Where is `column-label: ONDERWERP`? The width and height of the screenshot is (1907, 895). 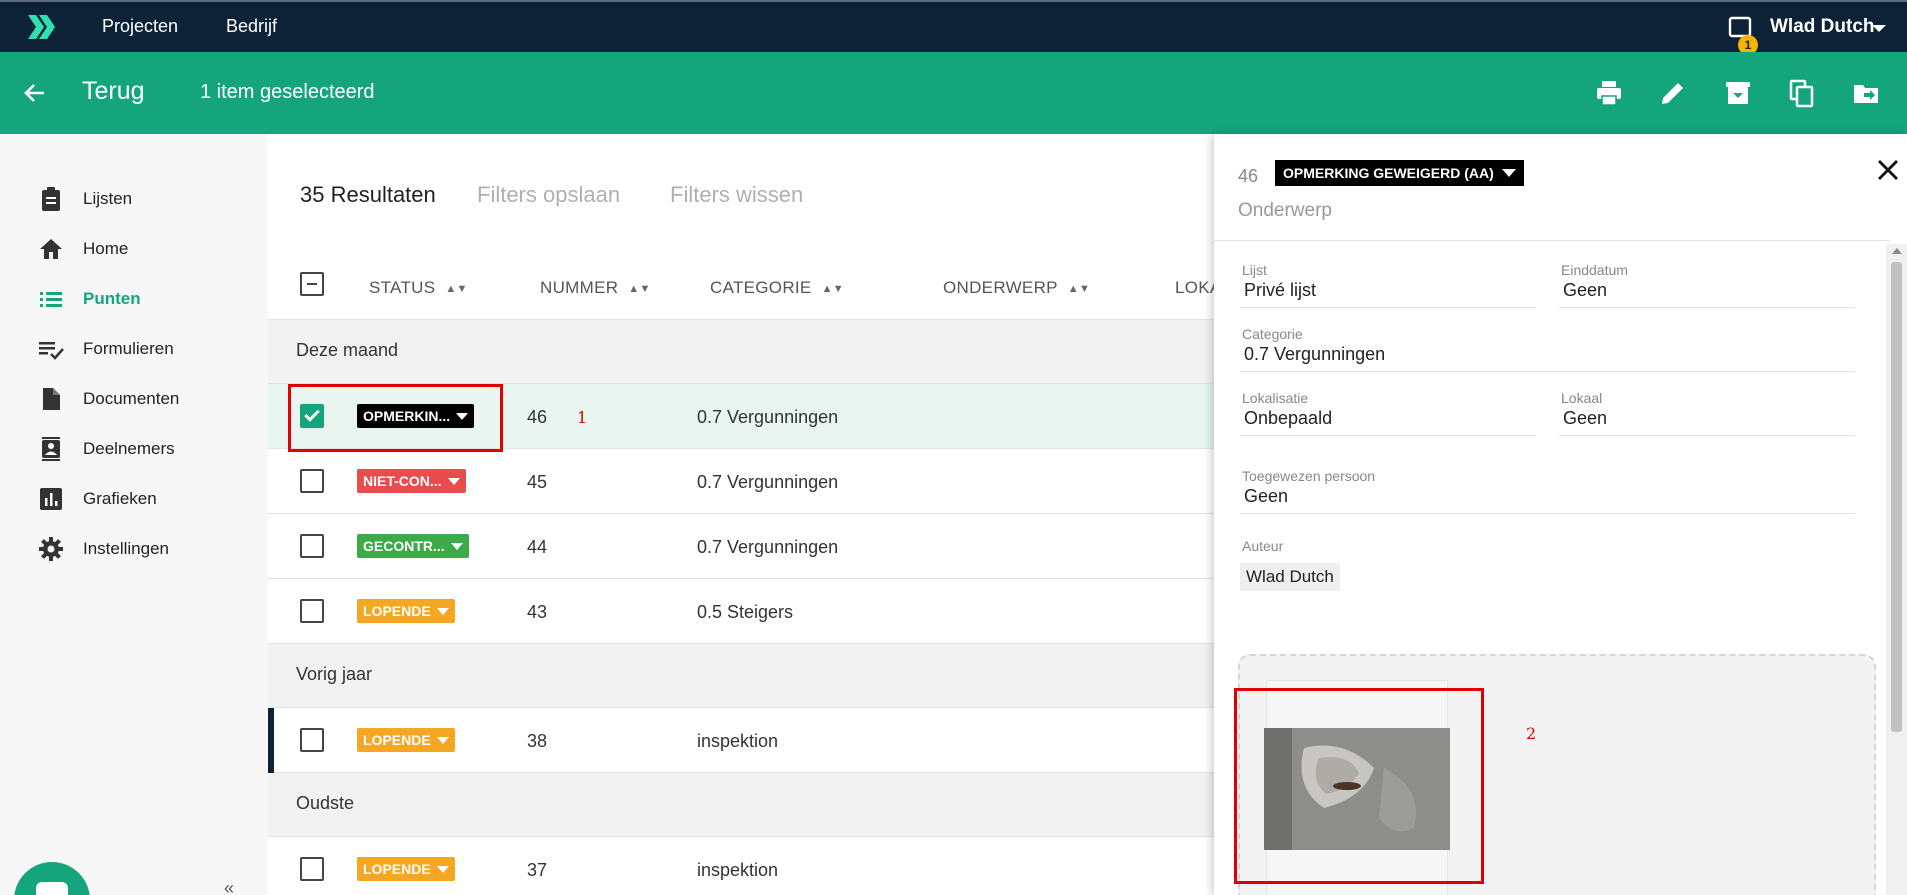 column-label: ONDERWERP is located at coordinates (1000, 287).